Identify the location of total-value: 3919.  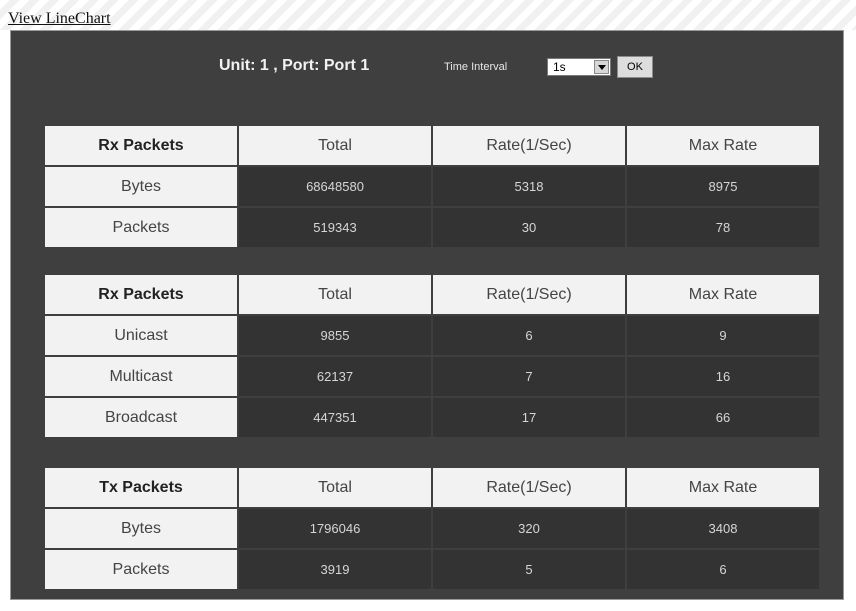
(335, 569).